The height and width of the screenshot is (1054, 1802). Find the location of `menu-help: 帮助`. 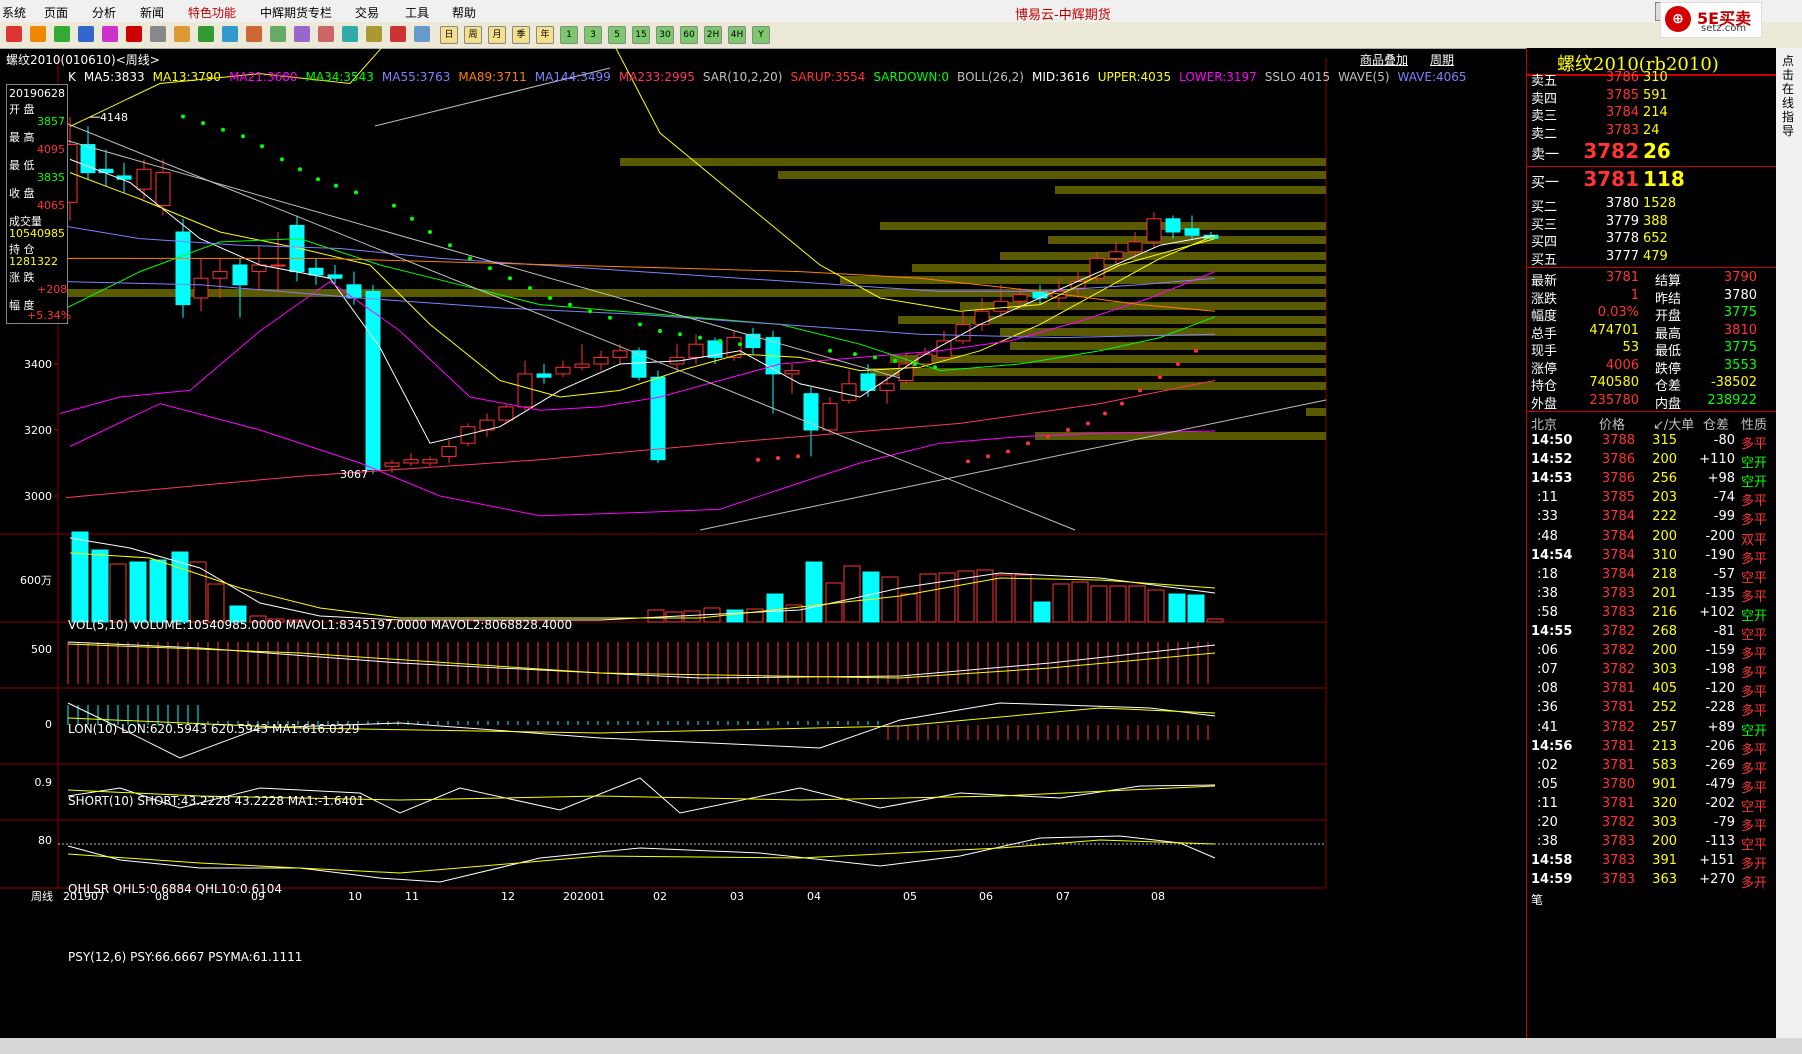

menu-help: 帮助 is located at coordinates (464, 12).